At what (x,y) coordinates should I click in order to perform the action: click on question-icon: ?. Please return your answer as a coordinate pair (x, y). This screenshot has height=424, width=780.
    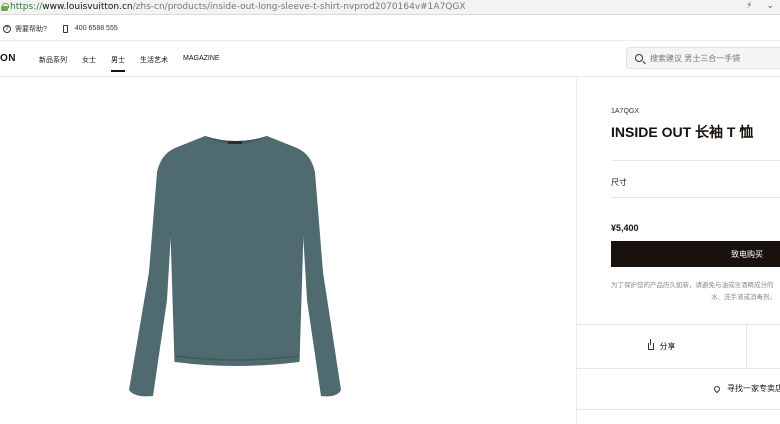
    Looking at the image, I should click on (7, 28).